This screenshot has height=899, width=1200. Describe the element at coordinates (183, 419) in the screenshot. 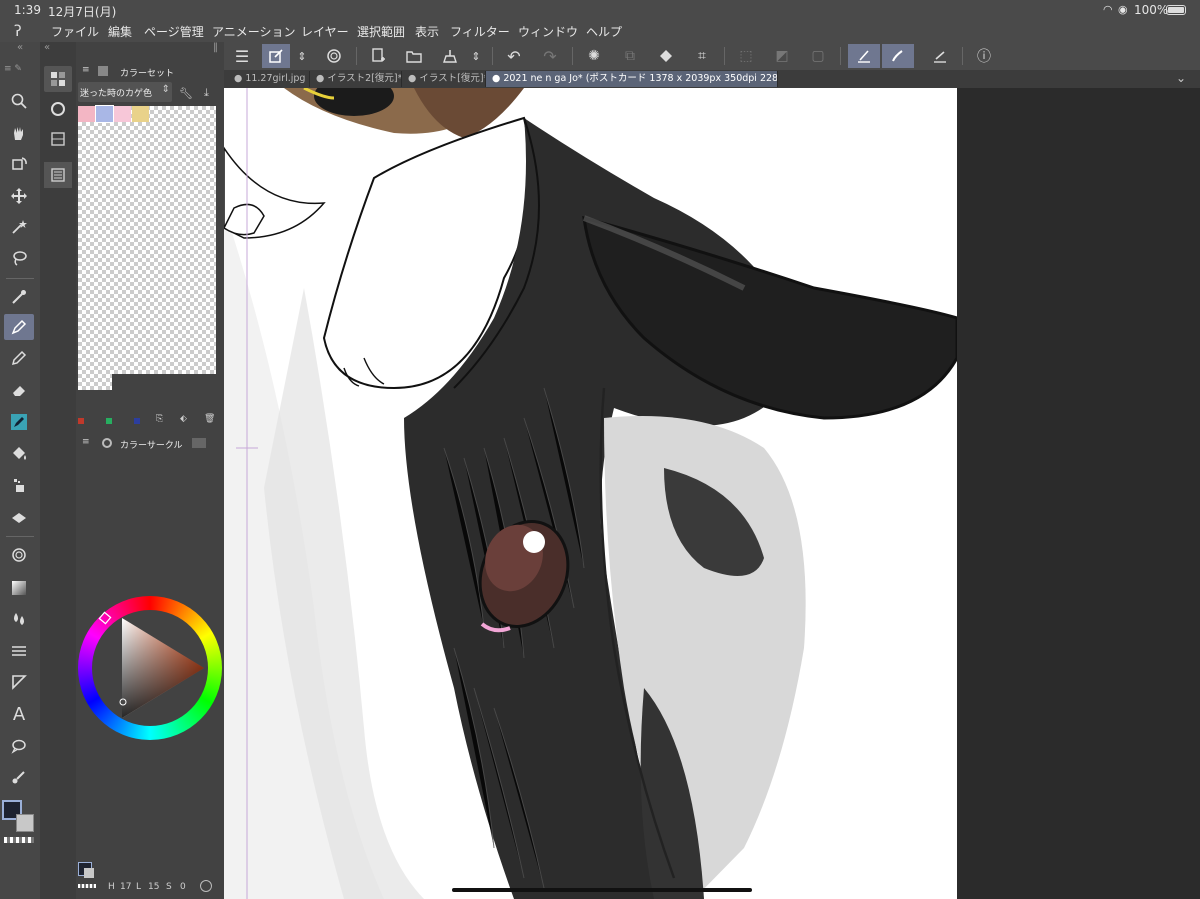

I see `replace-color-icon: ⬖` at that location.